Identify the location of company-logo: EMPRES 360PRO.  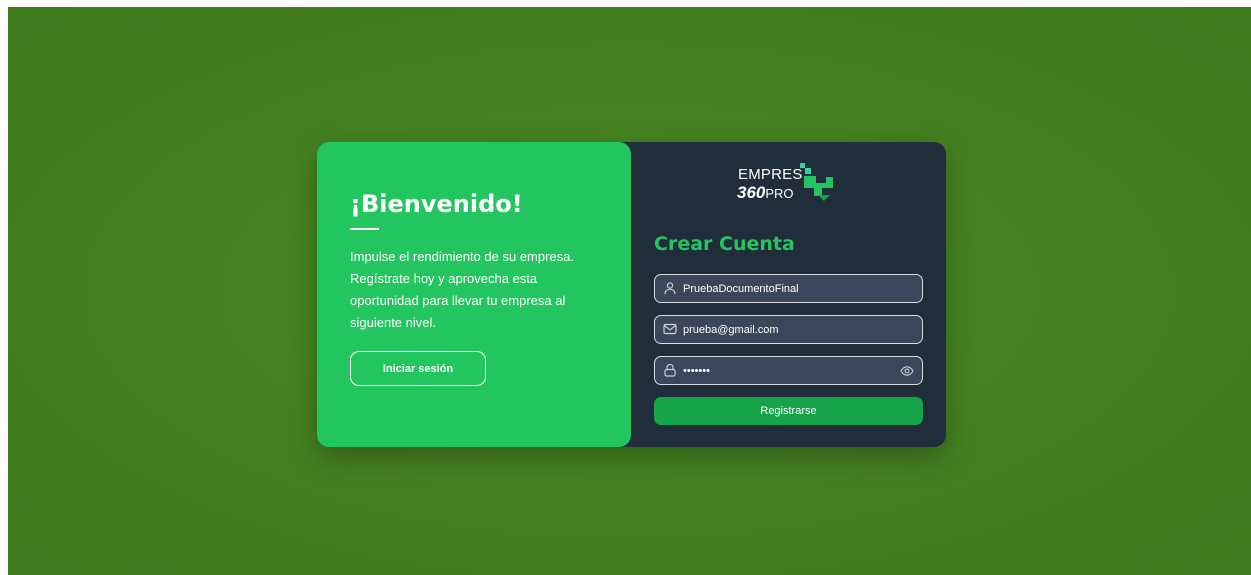
(790, 185).